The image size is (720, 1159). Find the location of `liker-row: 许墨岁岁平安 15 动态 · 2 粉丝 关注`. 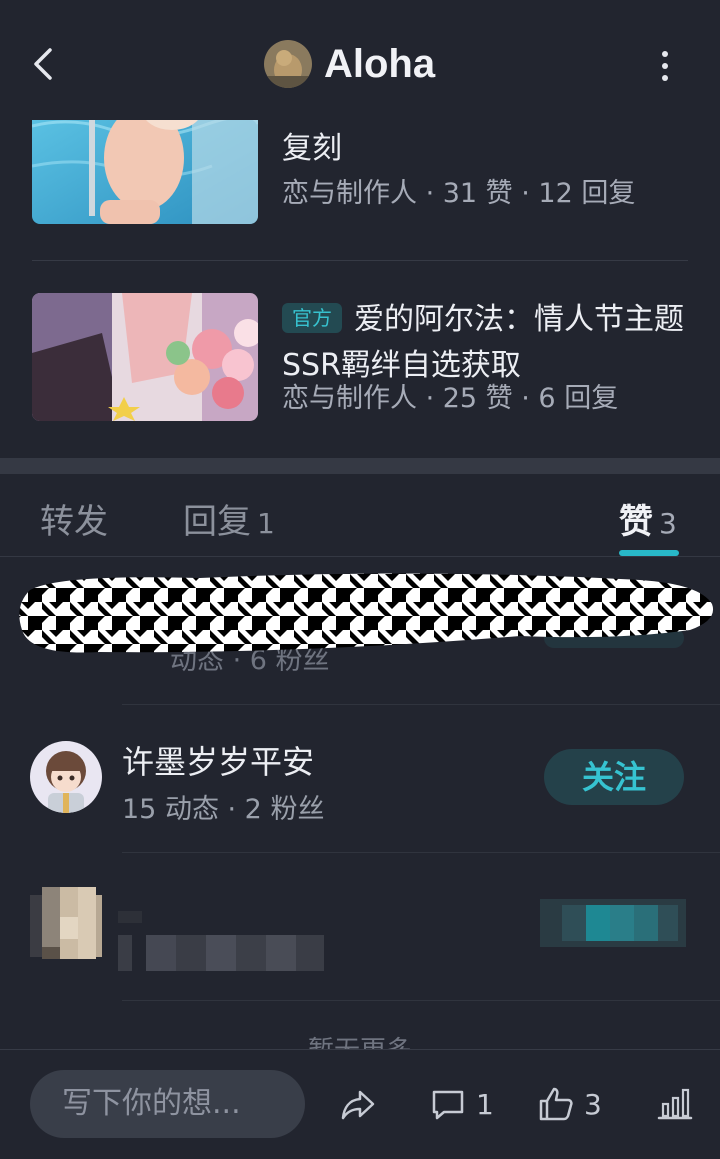

liker-row: 许墨岁岁平安 15 动态 · 2 粉丝 关注 is located at coordinates (360, 779).